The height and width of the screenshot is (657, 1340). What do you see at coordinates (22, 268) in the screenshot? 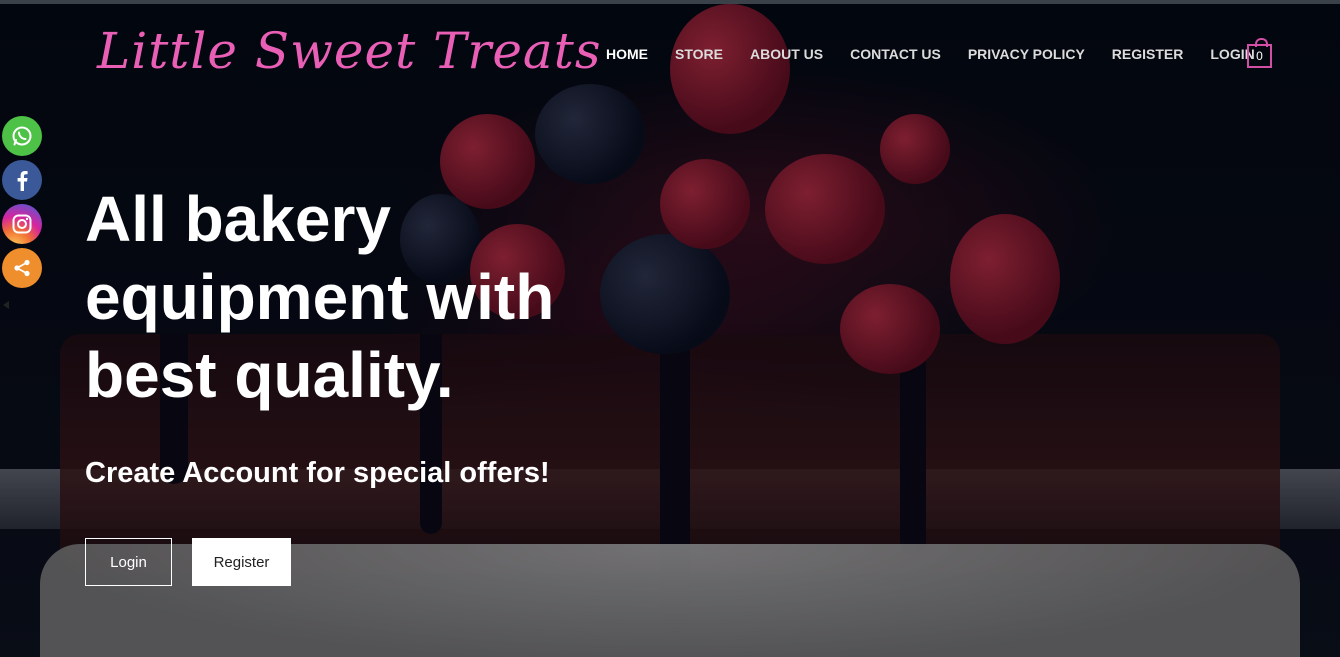
I see `share-icon` at bounding box center [22, 268].